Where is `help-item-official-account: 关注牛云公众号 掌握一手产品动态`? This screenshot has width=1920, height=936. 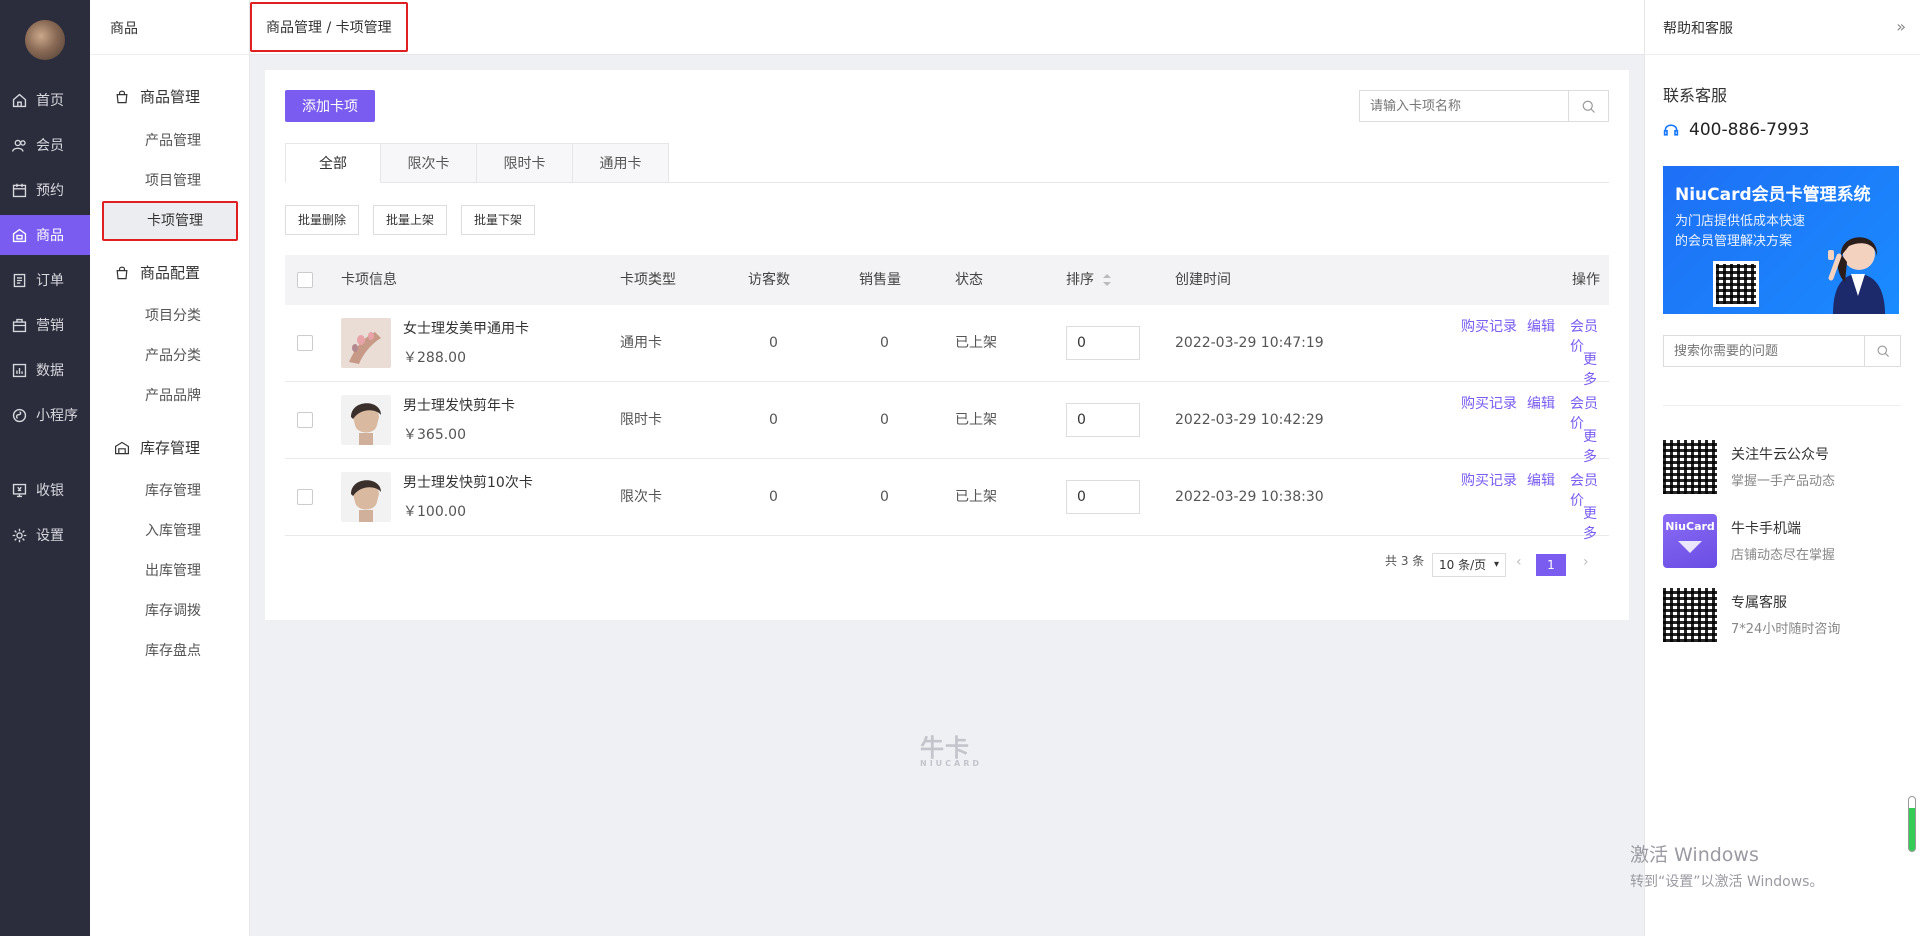
help-item-official-account: 关注牛云公众号 掌握一手产品动态 is located at coordinates (1783, 468).